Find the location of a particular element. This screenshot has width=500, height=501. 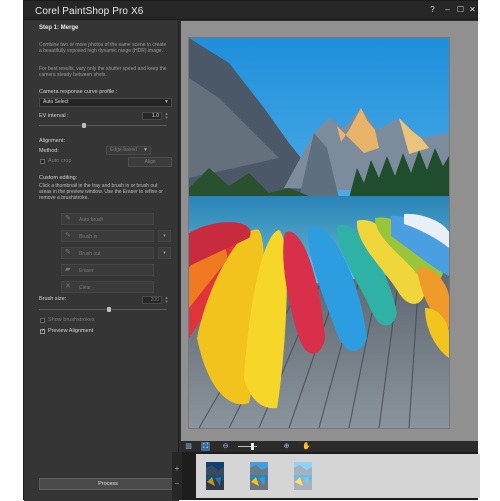

clear-button: ✕ Clear is located at coordinates (107, 287).